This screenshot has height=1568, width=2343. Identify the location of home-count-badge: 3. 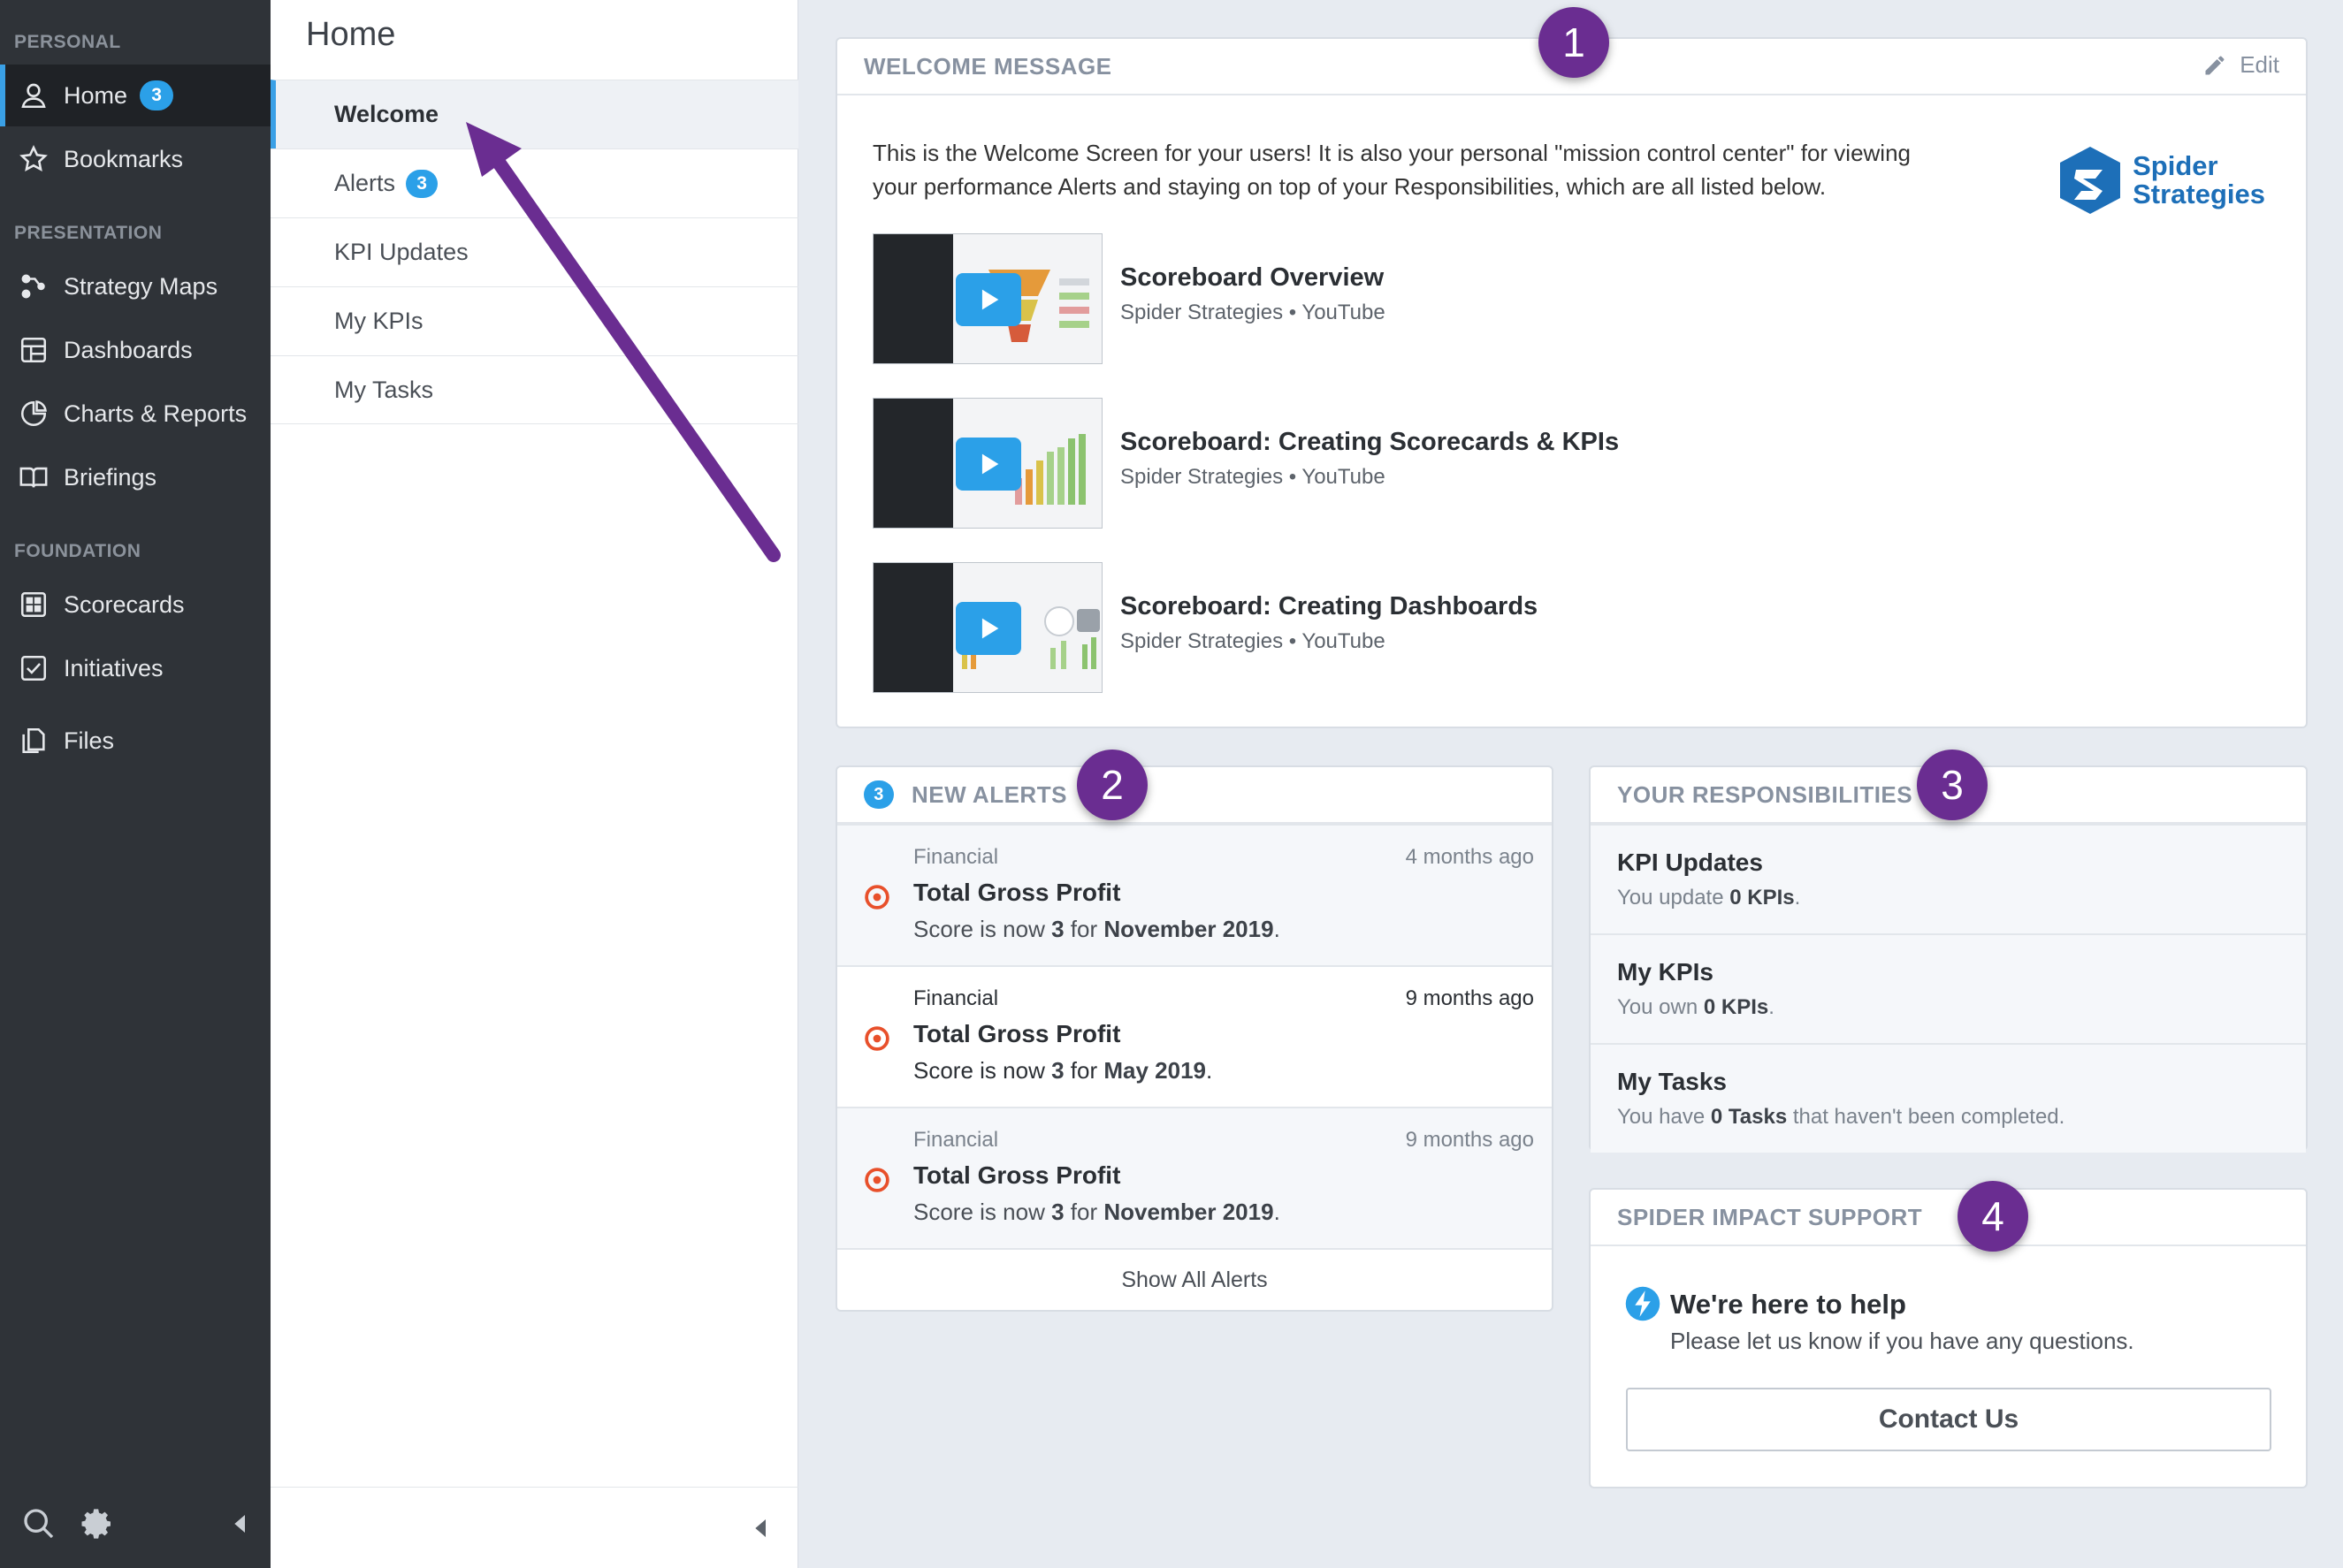
(157, 95).